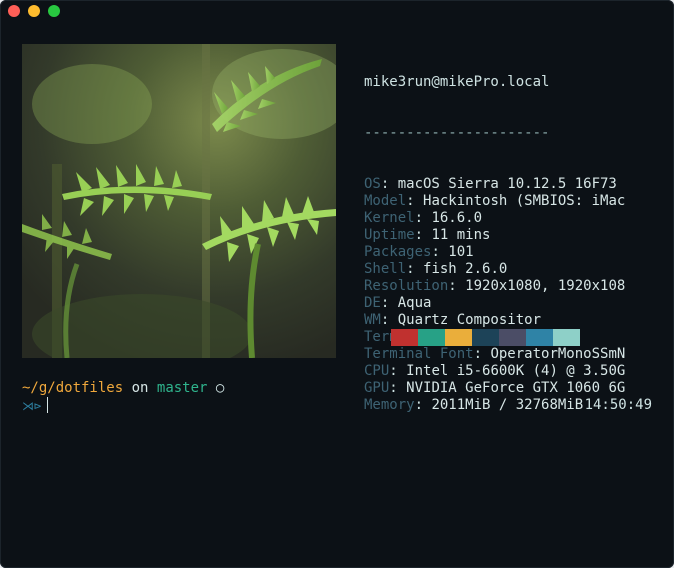 The width and height of the screenshot is (674, 568). Describe the element at coordinates (389, 218) in the screenshot. I see `info-key: Kernel` at that location.